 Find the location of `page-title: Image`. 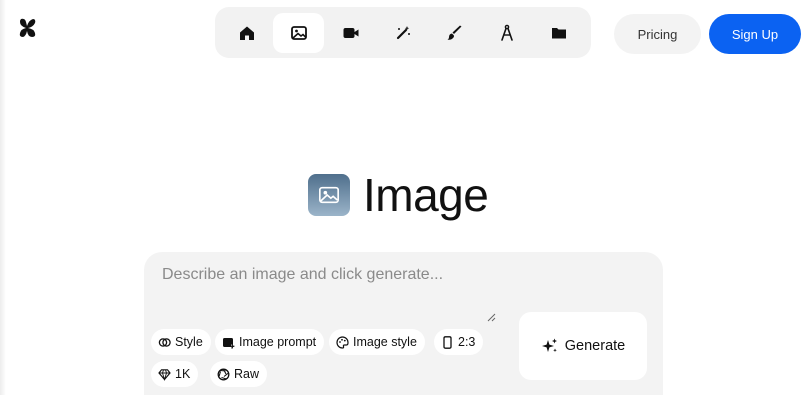

page-title: Image is located at coordinates (426, 195).